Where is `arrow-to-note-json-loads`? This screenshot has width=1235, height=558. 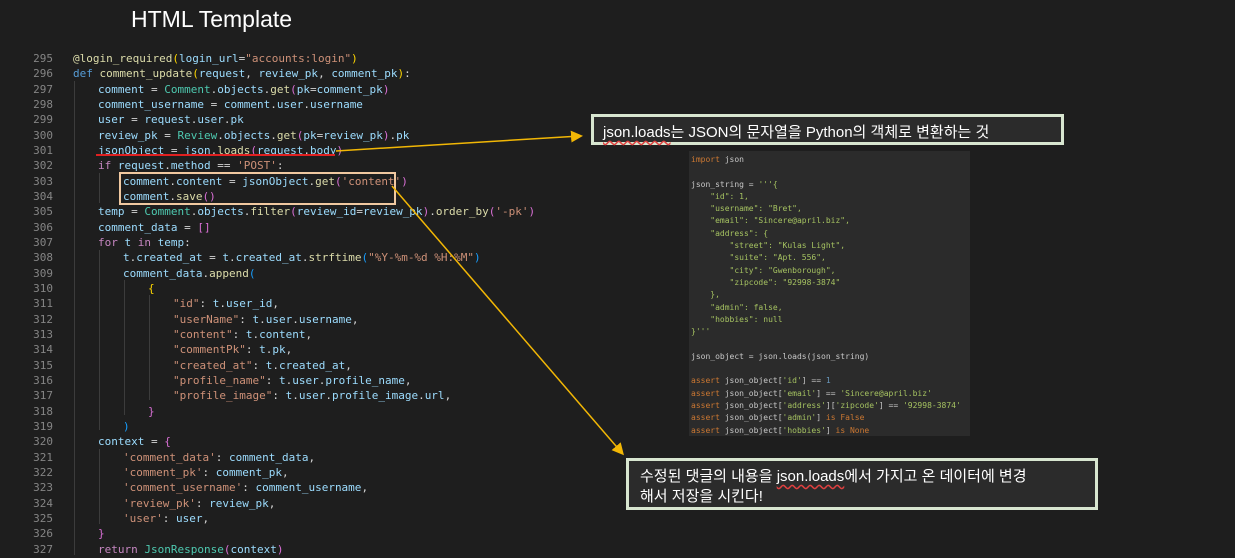 arrow-to-note-json-loads is located at coordinates (459, 141).